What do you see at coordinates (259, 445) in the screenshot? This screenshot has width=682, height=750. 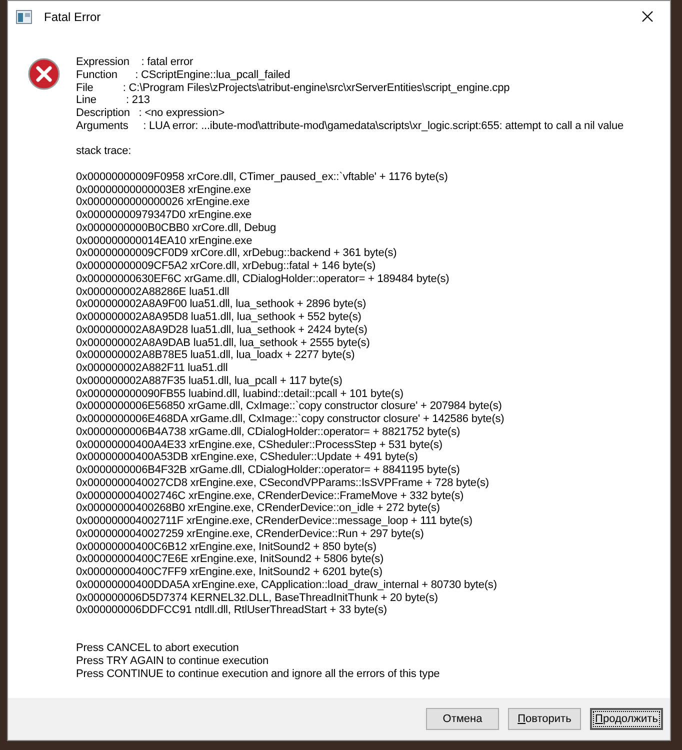 I see `stack-trace-line: 0x00000000400A4E33 xrEngine.exe, CSheduler::ProcessStep + 531 byte(s)` at bounding box center [259, 445].